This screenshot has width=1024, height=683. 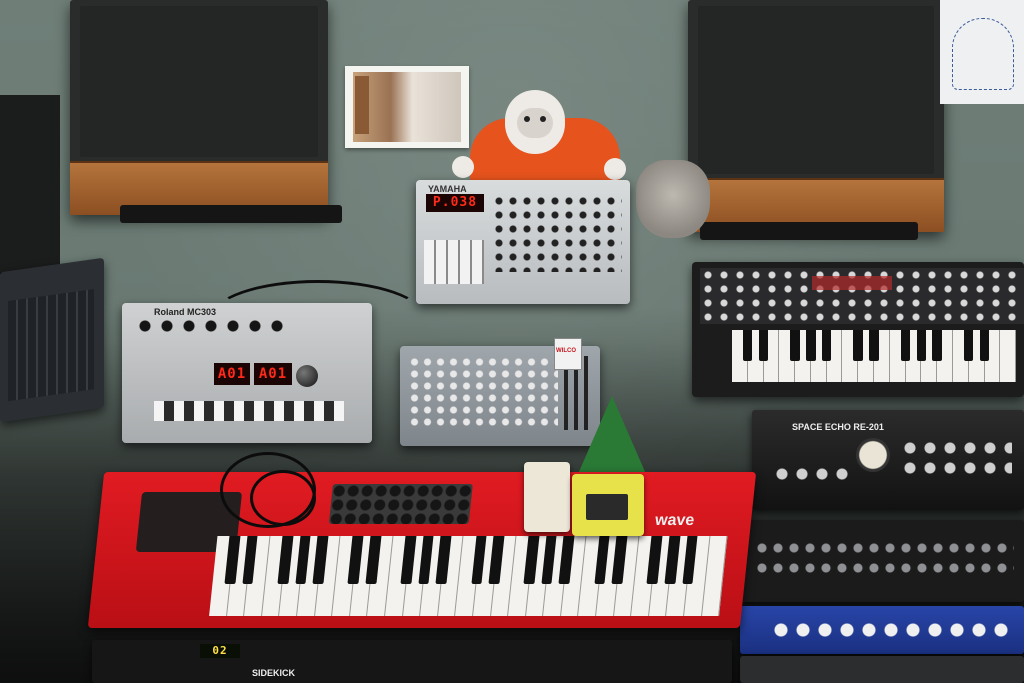 I want to click on rack-display: 02, so click(x=220, y=651).